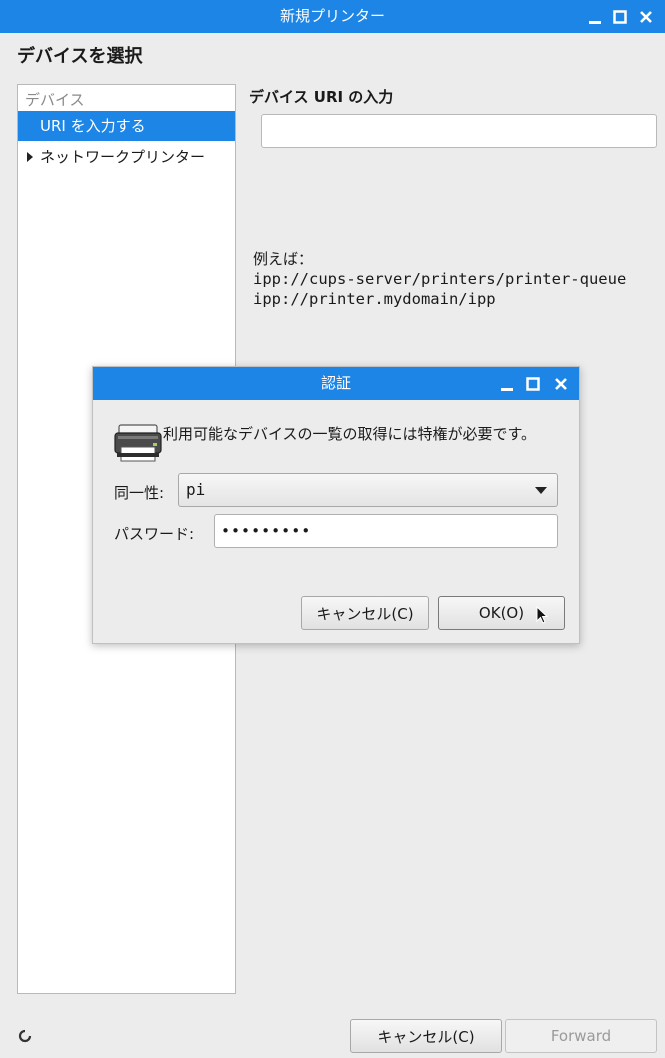  Describe the element at coordinates (350, 434) in the screenshot. I see `auth-message: 利用可能なデバイスの一覧の取得には特権が必要です。` at that location.